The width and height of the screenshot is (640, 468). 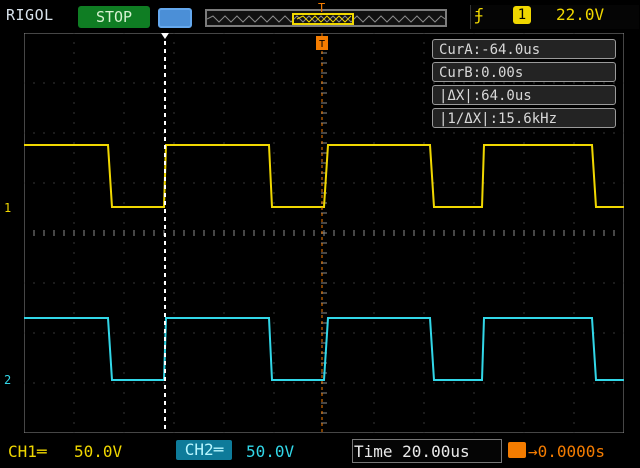 I want to click on inverse-delta-x-readout: |1/ΔX|:15.6kHz, so click(x=524, y=118).